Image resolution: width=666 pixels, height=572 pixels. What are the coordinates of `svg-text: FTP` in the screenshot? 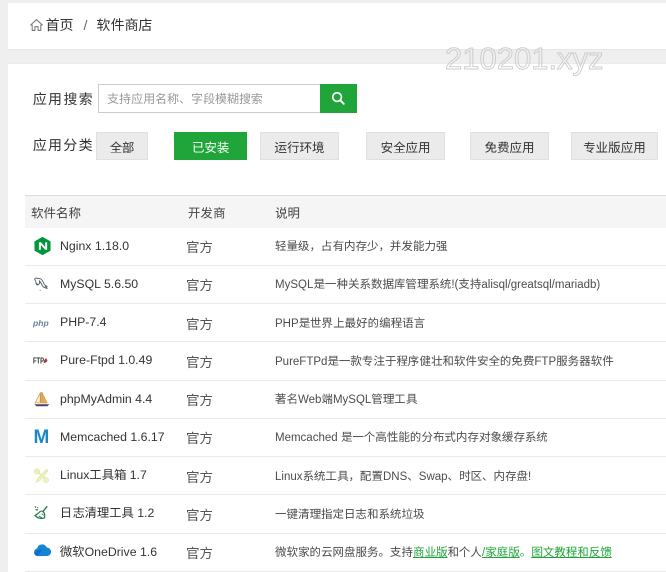 It's located at (38, 361).